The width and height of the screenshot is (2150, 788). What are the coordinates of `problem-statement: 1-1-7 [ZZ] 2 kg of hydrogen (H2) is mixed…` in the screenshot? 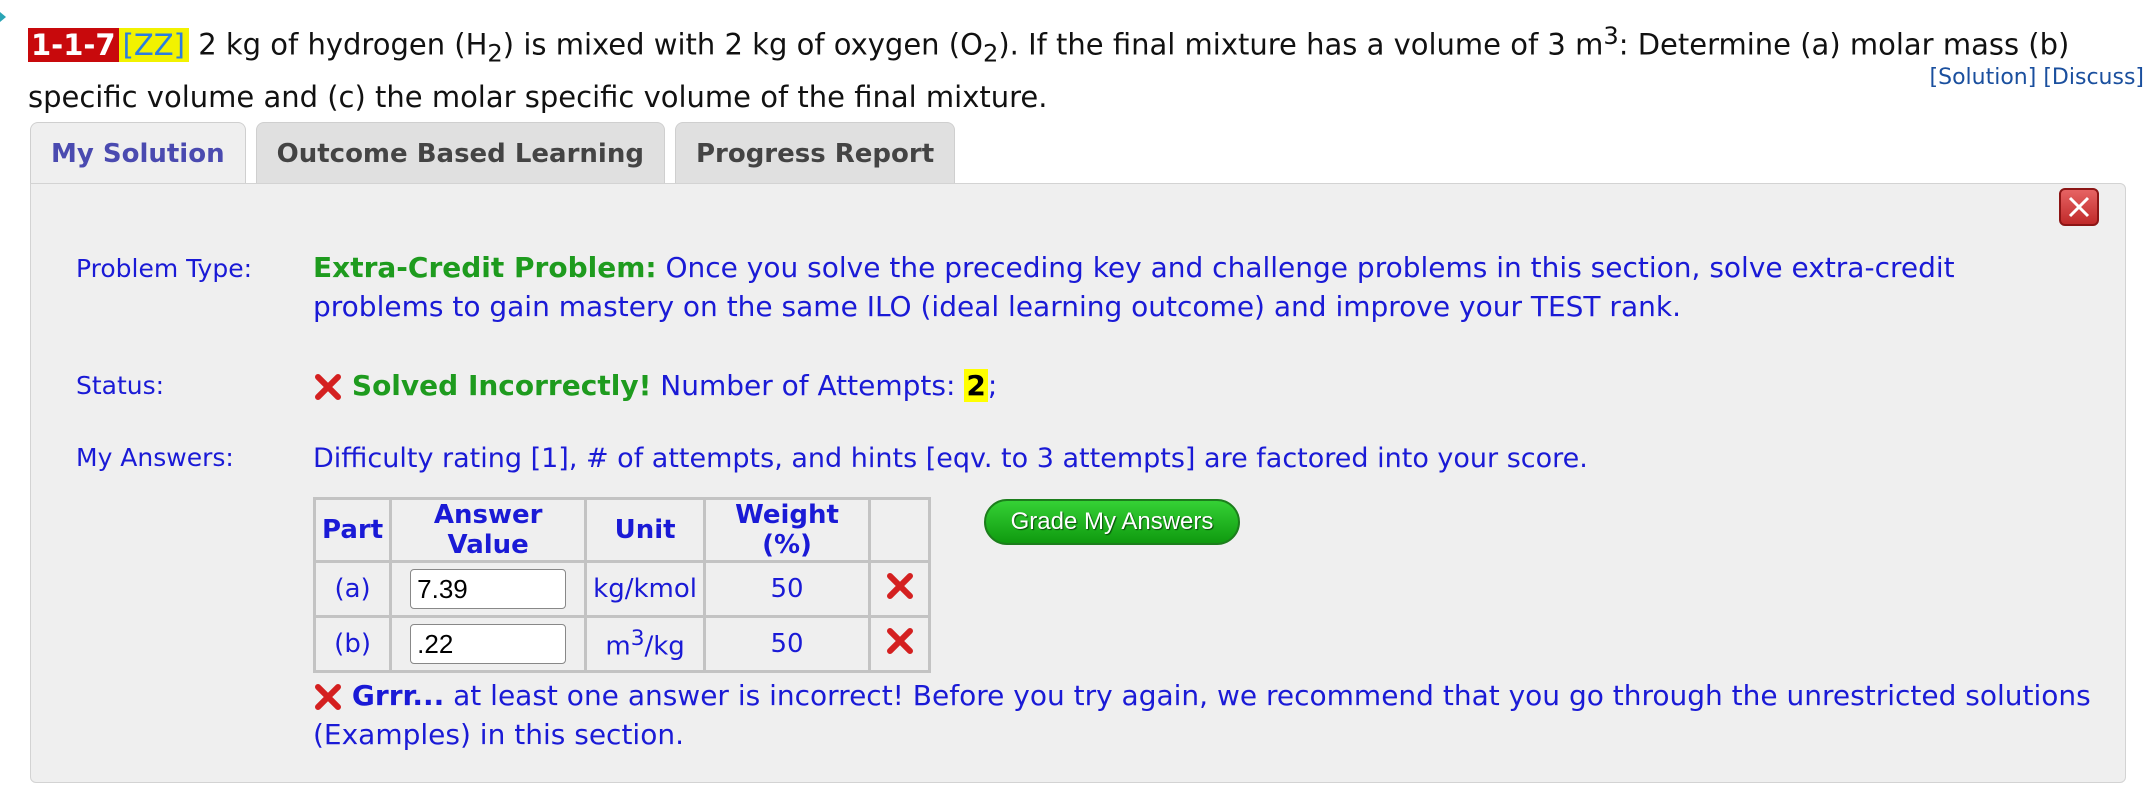 It's located at (1075, 66).